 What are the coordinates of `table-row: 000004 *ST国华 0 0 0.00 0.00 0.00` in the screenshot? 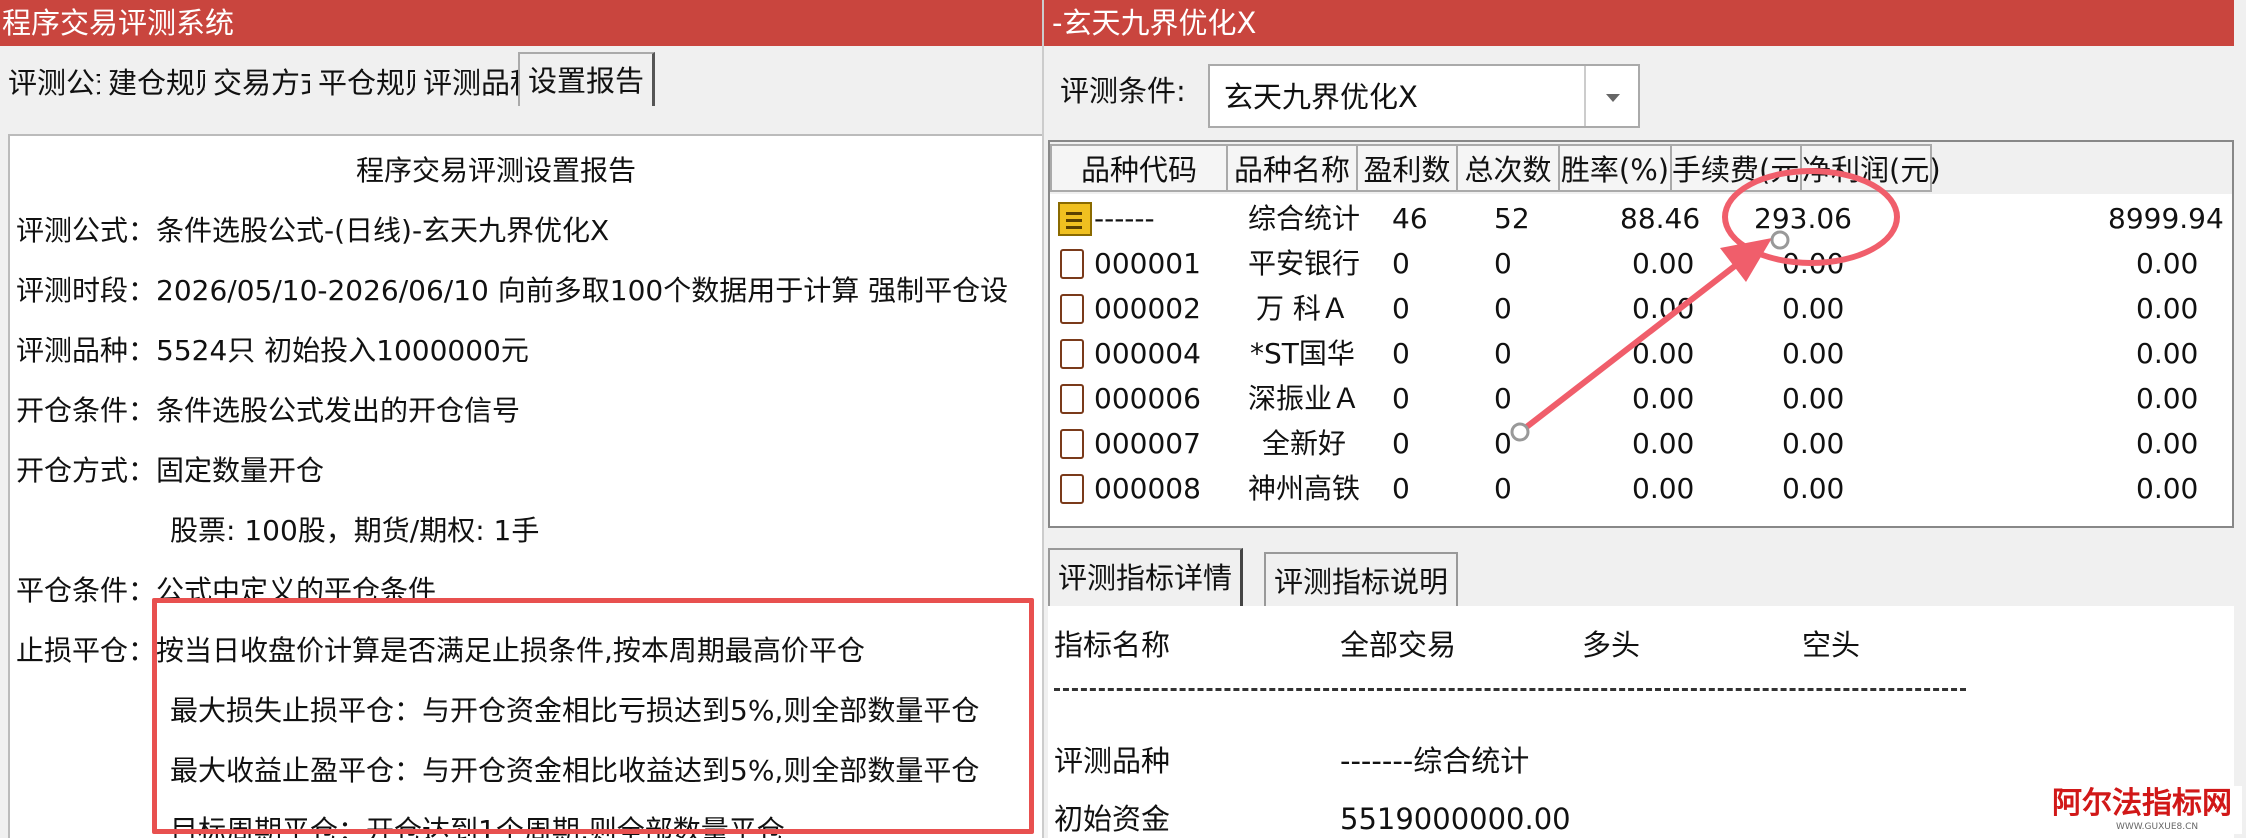 It's located at (1641, 353).